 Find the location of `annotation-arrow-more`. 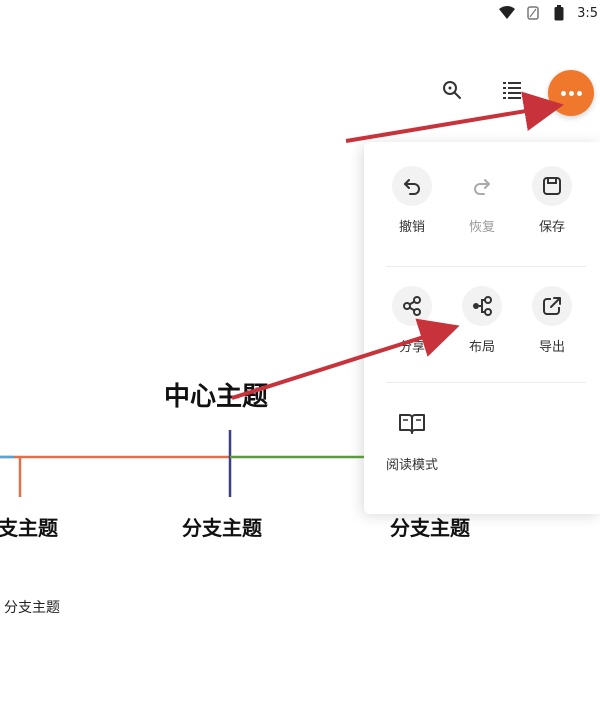

annotation-arrow-more is located at coordinates (454, 117).